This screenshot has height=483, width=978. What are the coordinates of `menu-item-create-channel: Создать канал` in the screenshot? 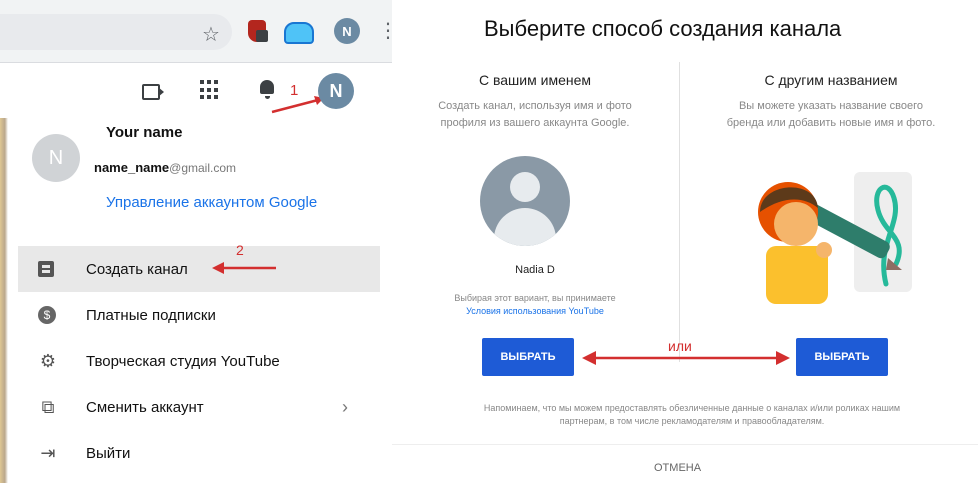 It's located at (199, 269).